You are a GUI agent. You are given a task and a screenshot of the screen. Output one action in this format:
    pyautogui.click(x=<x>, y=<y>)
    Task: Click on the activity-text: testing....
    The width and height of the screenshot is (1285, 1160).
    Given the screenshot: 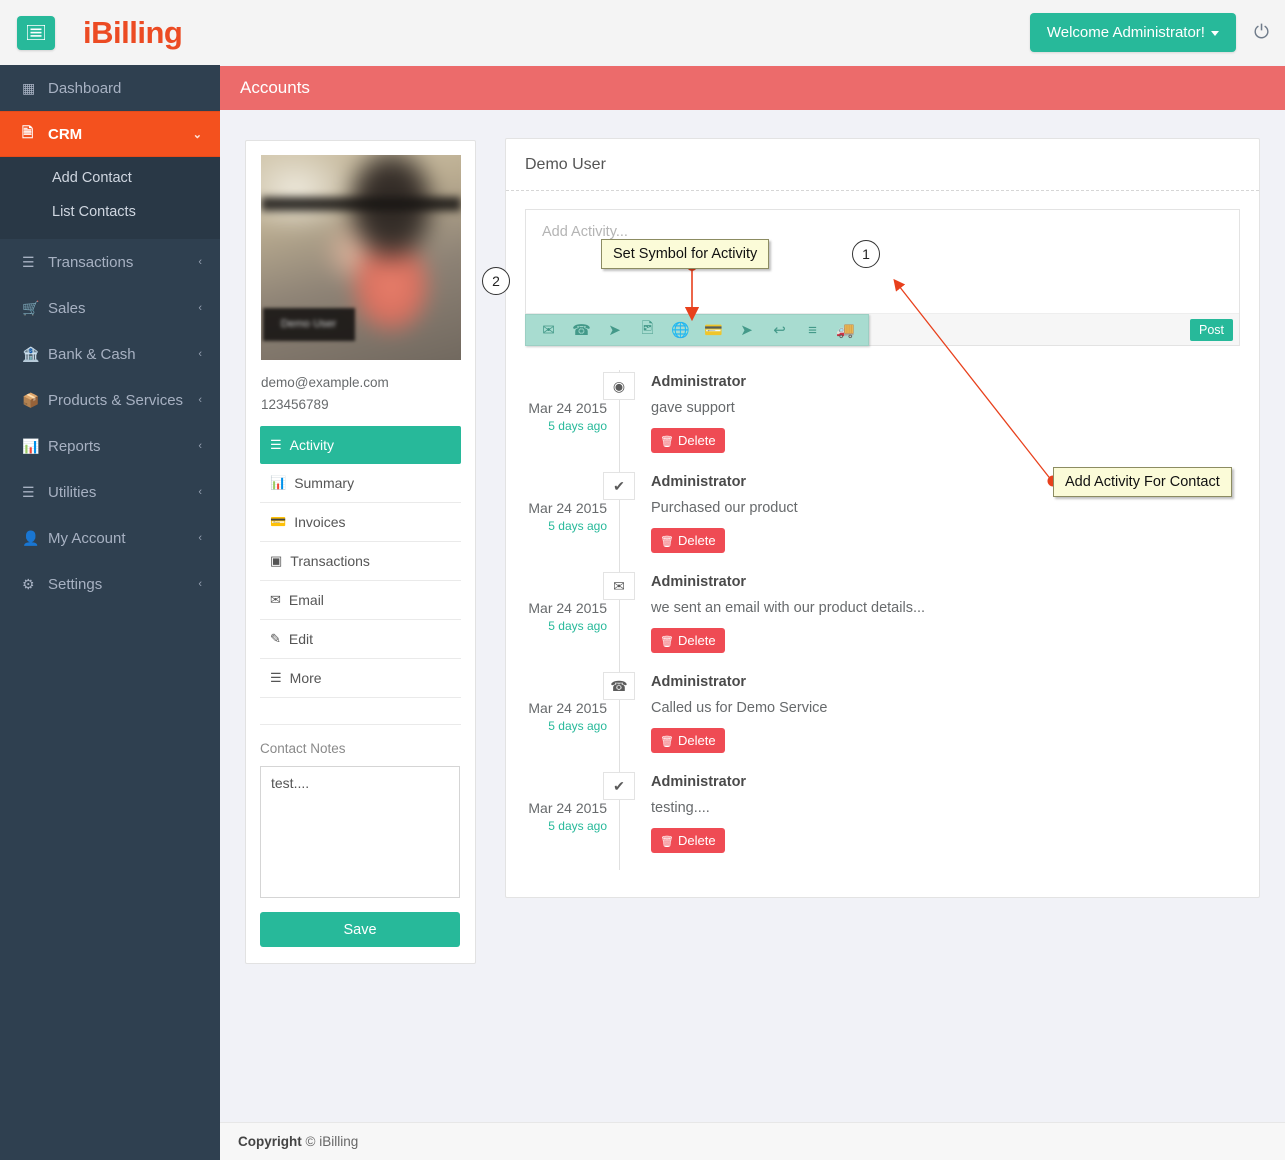 What is the action you would take?
    pyautogui.click(x=680, y=808)
    